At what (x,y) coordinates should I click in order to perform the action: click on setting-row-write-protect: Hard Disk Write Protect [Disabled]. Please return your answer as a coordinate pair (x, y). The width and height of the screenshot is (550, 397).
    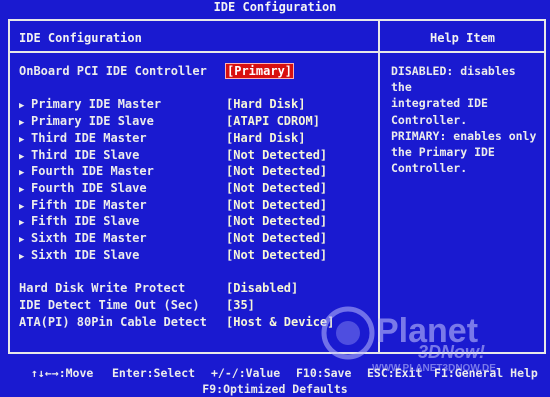
    Looking at the image, I should click on (158, 288).